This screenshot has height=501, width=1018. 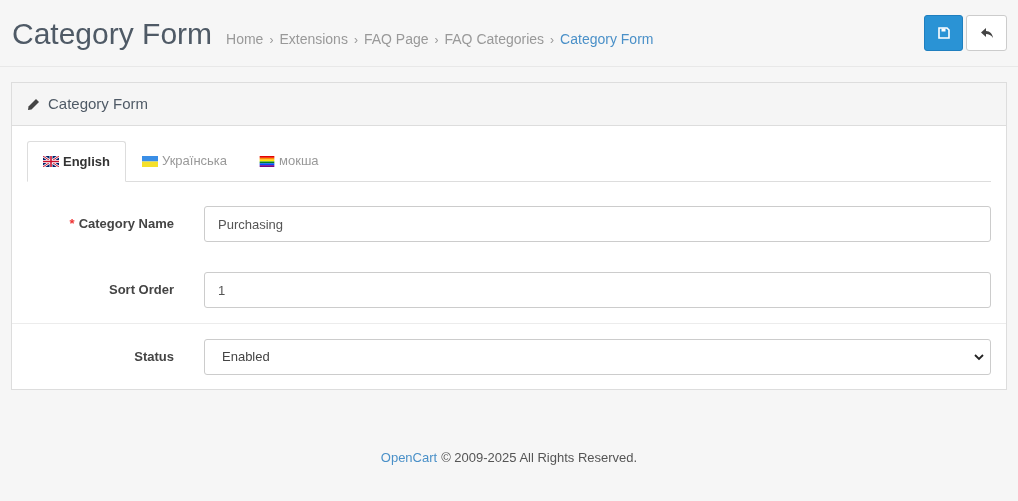 I want to click on chevron-down-icon, so click(x=979, y=357).